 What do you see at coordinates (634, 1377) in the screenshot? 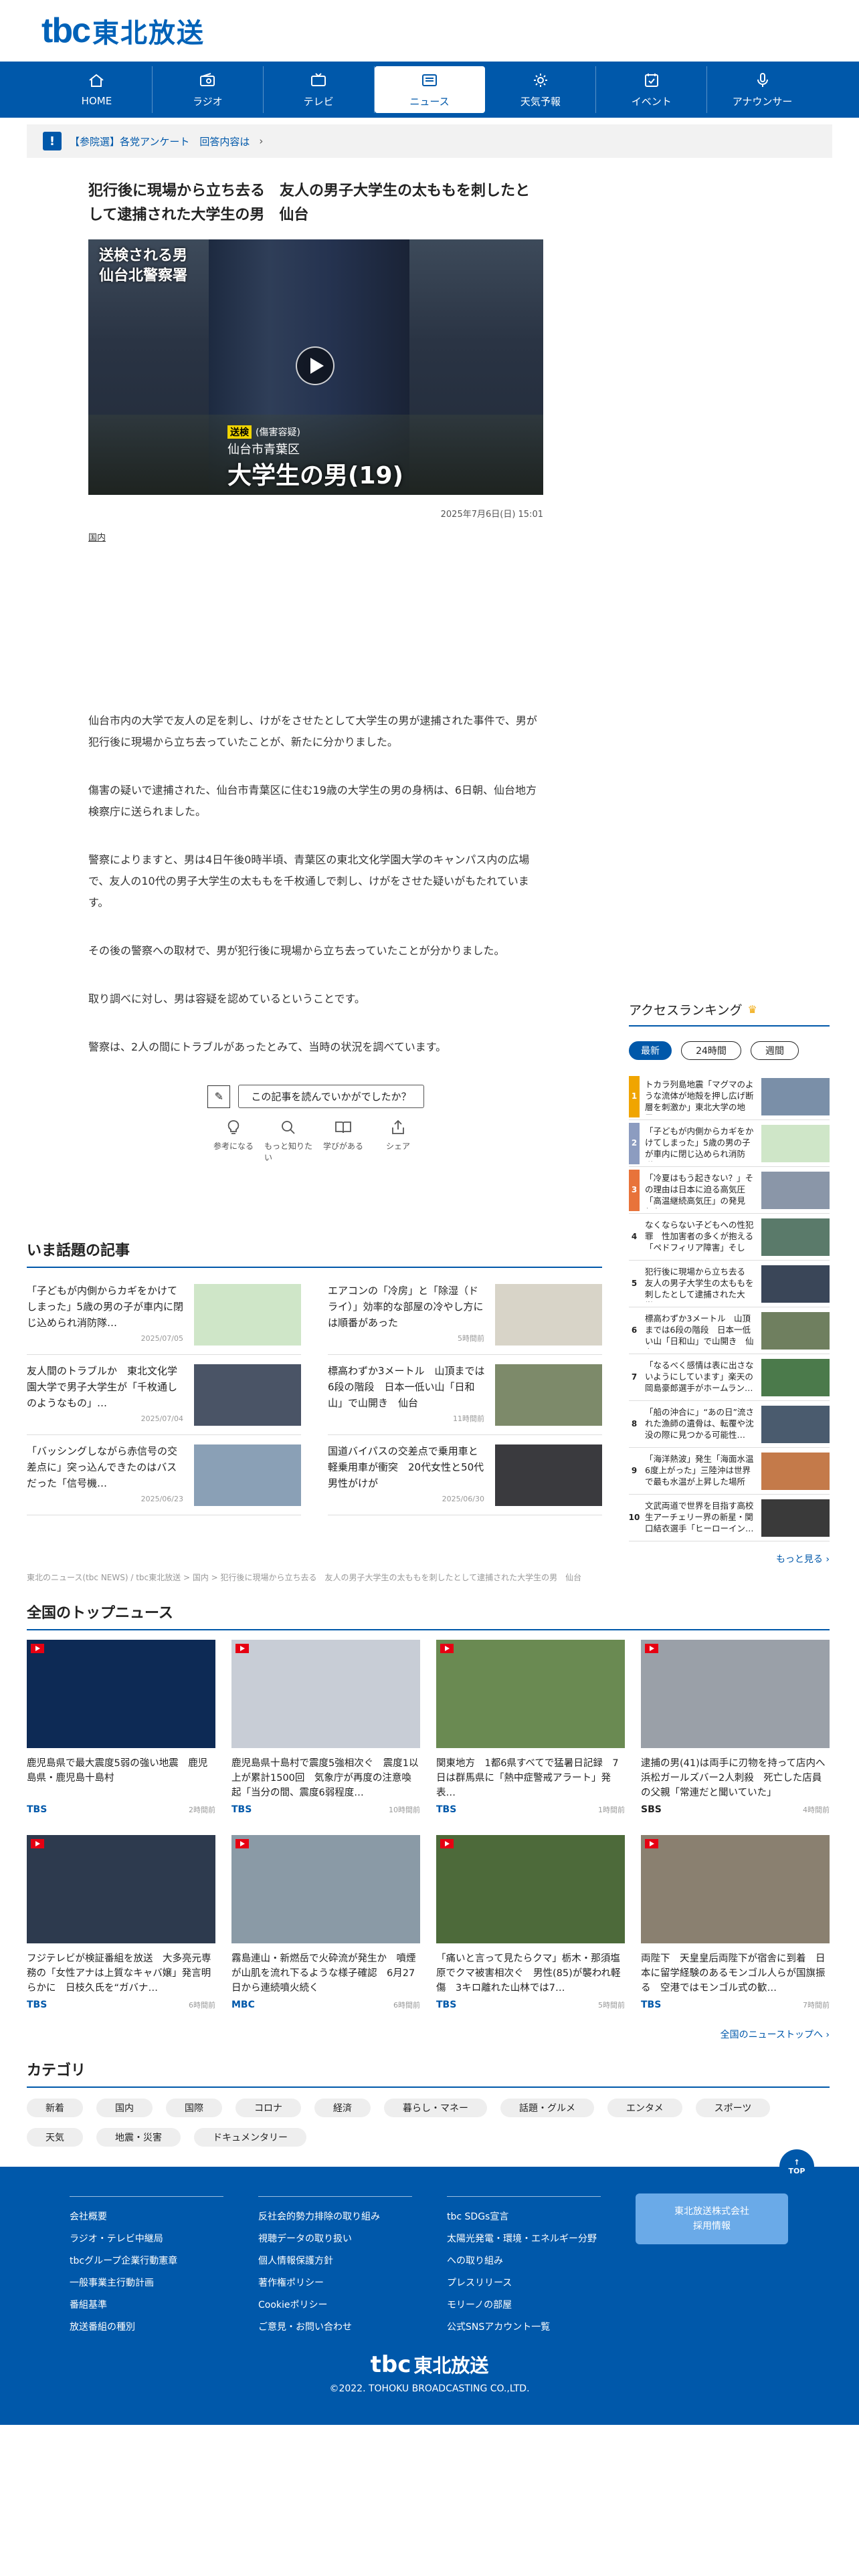
I see `ranking-number: 7` at bounding box center [634, 1377].